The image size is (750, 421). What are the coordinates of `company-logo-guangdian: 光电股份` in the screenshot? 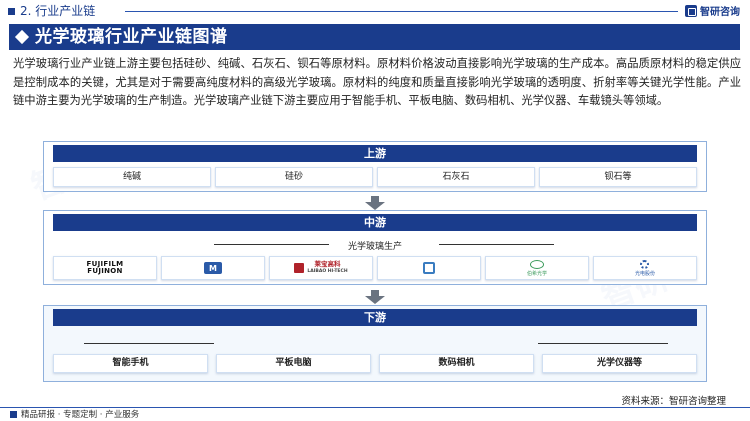 It's located at (645, 268).